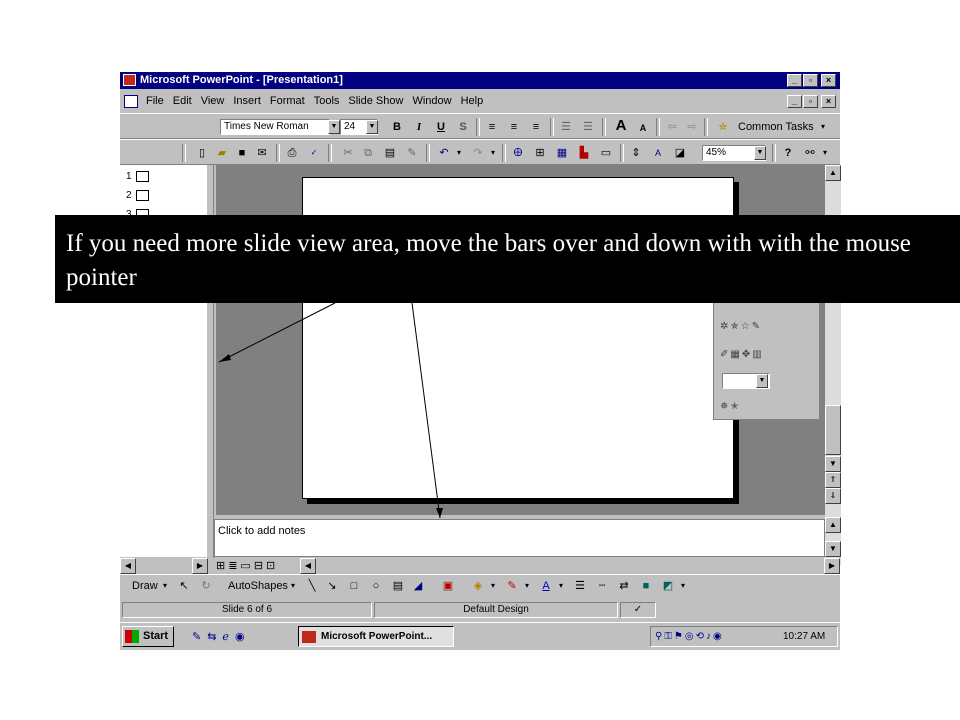  Describe the element at coordinates (330, 410) in the screenshot. I see `pointer-arrows` at that location.